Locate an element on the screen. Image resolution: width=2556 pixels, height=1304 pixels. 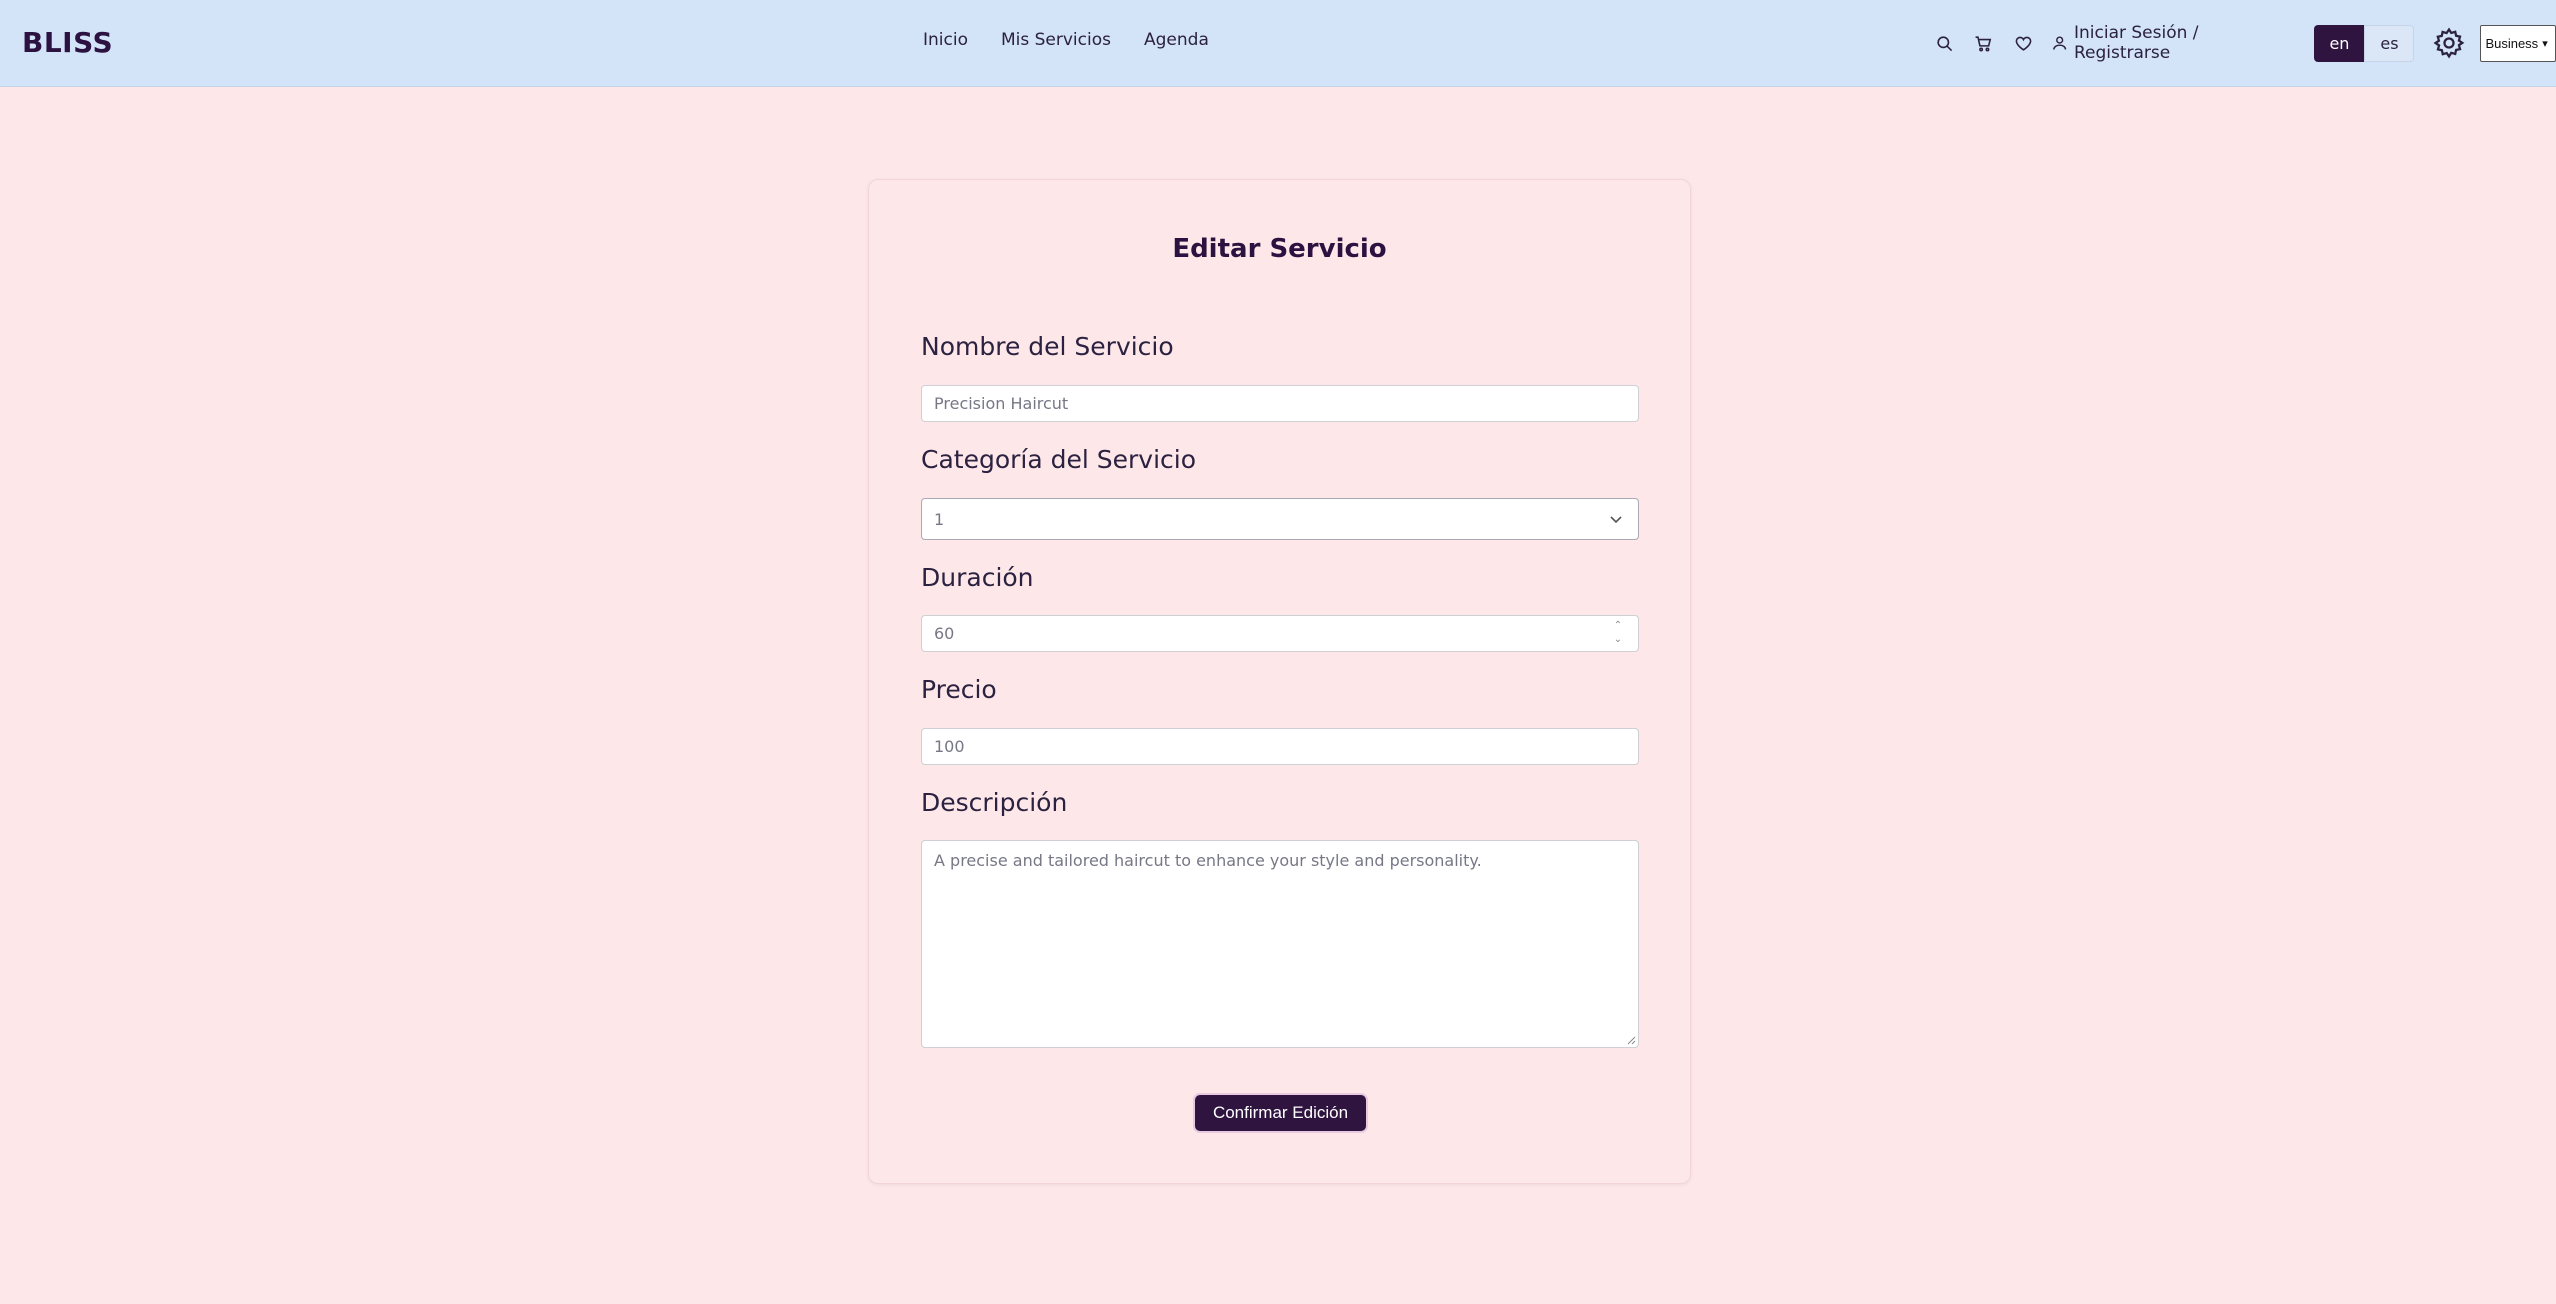
chevron-down-icon is located at coordinates (1616, 520).